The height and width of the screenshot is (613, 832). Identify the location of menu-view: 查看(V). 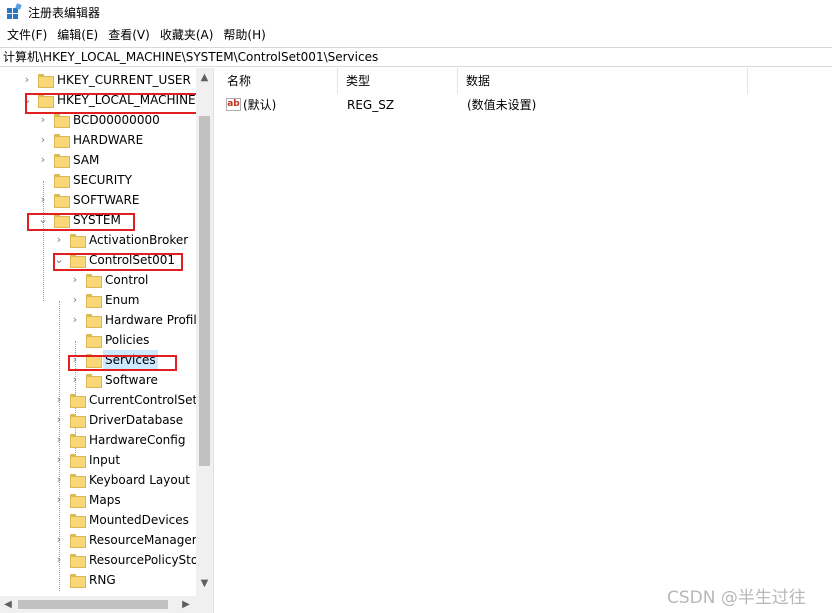
(129, 35).